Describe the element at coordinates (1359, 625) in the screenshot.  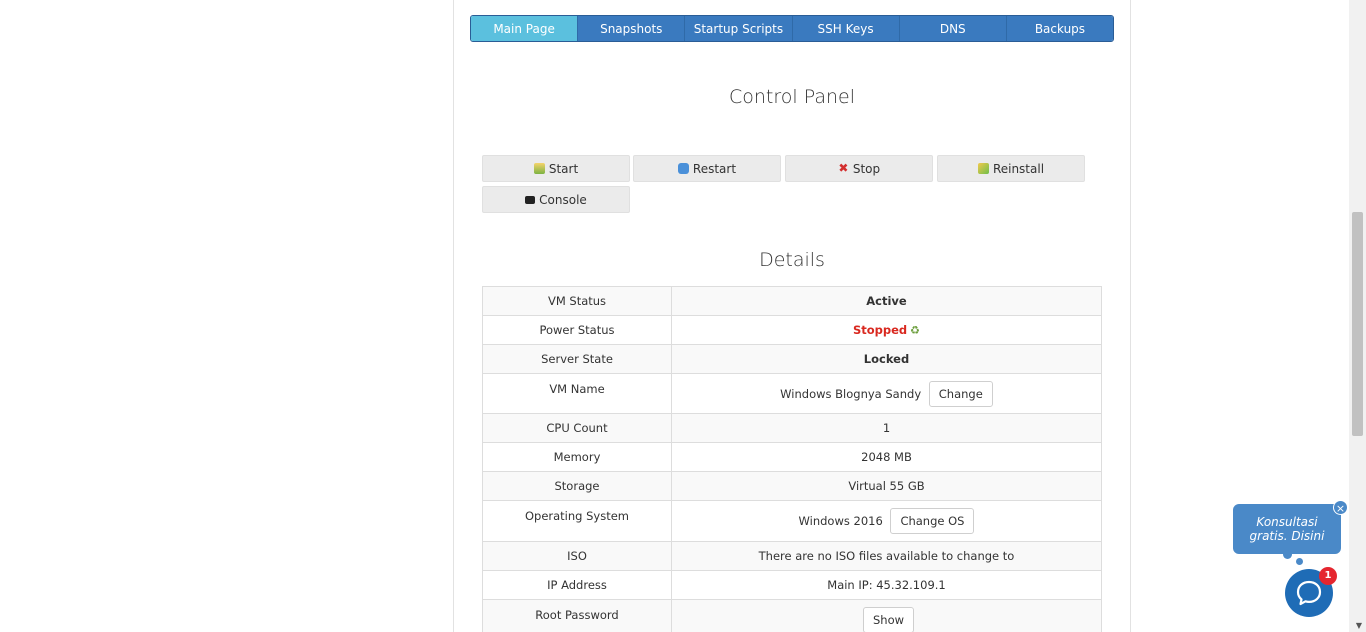
I see `scroll-down-arrow-icon: ▼` at that location.